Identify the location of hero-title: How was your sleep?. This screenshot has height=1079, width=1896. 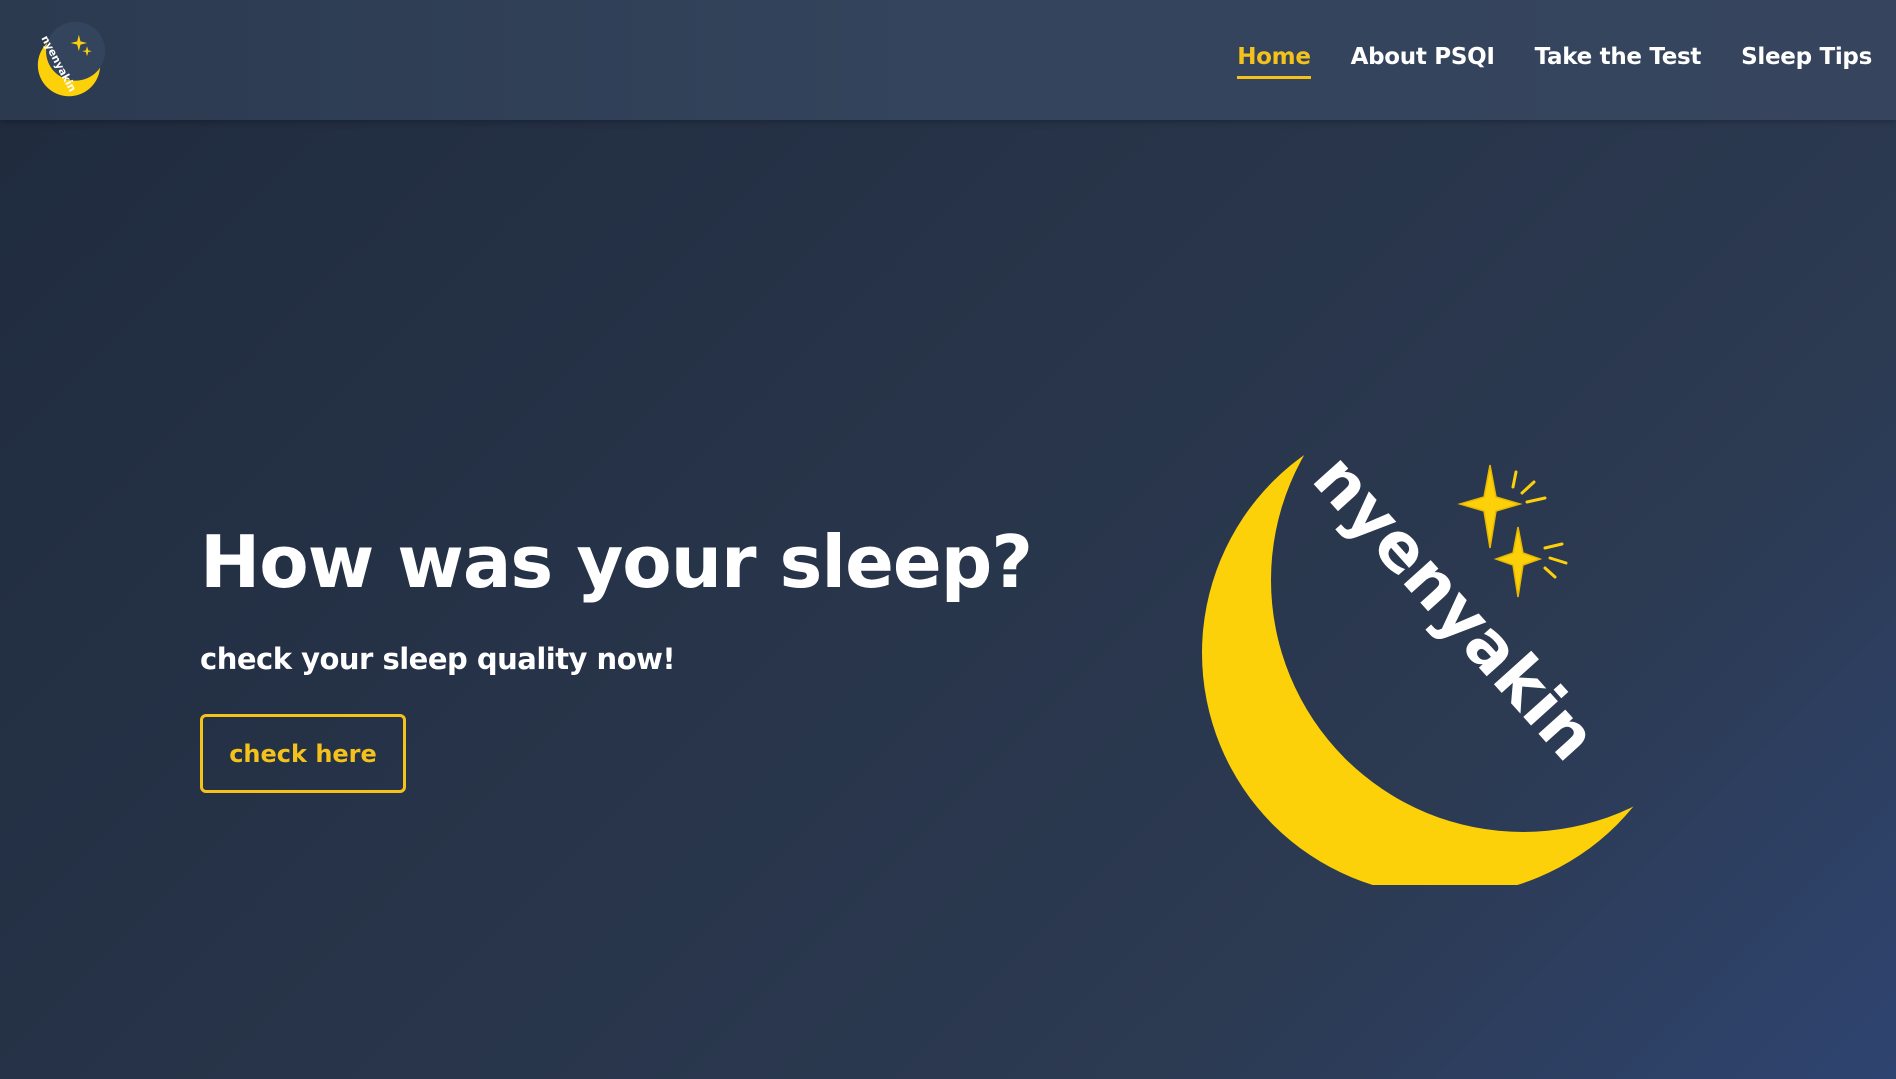
(616, 562).